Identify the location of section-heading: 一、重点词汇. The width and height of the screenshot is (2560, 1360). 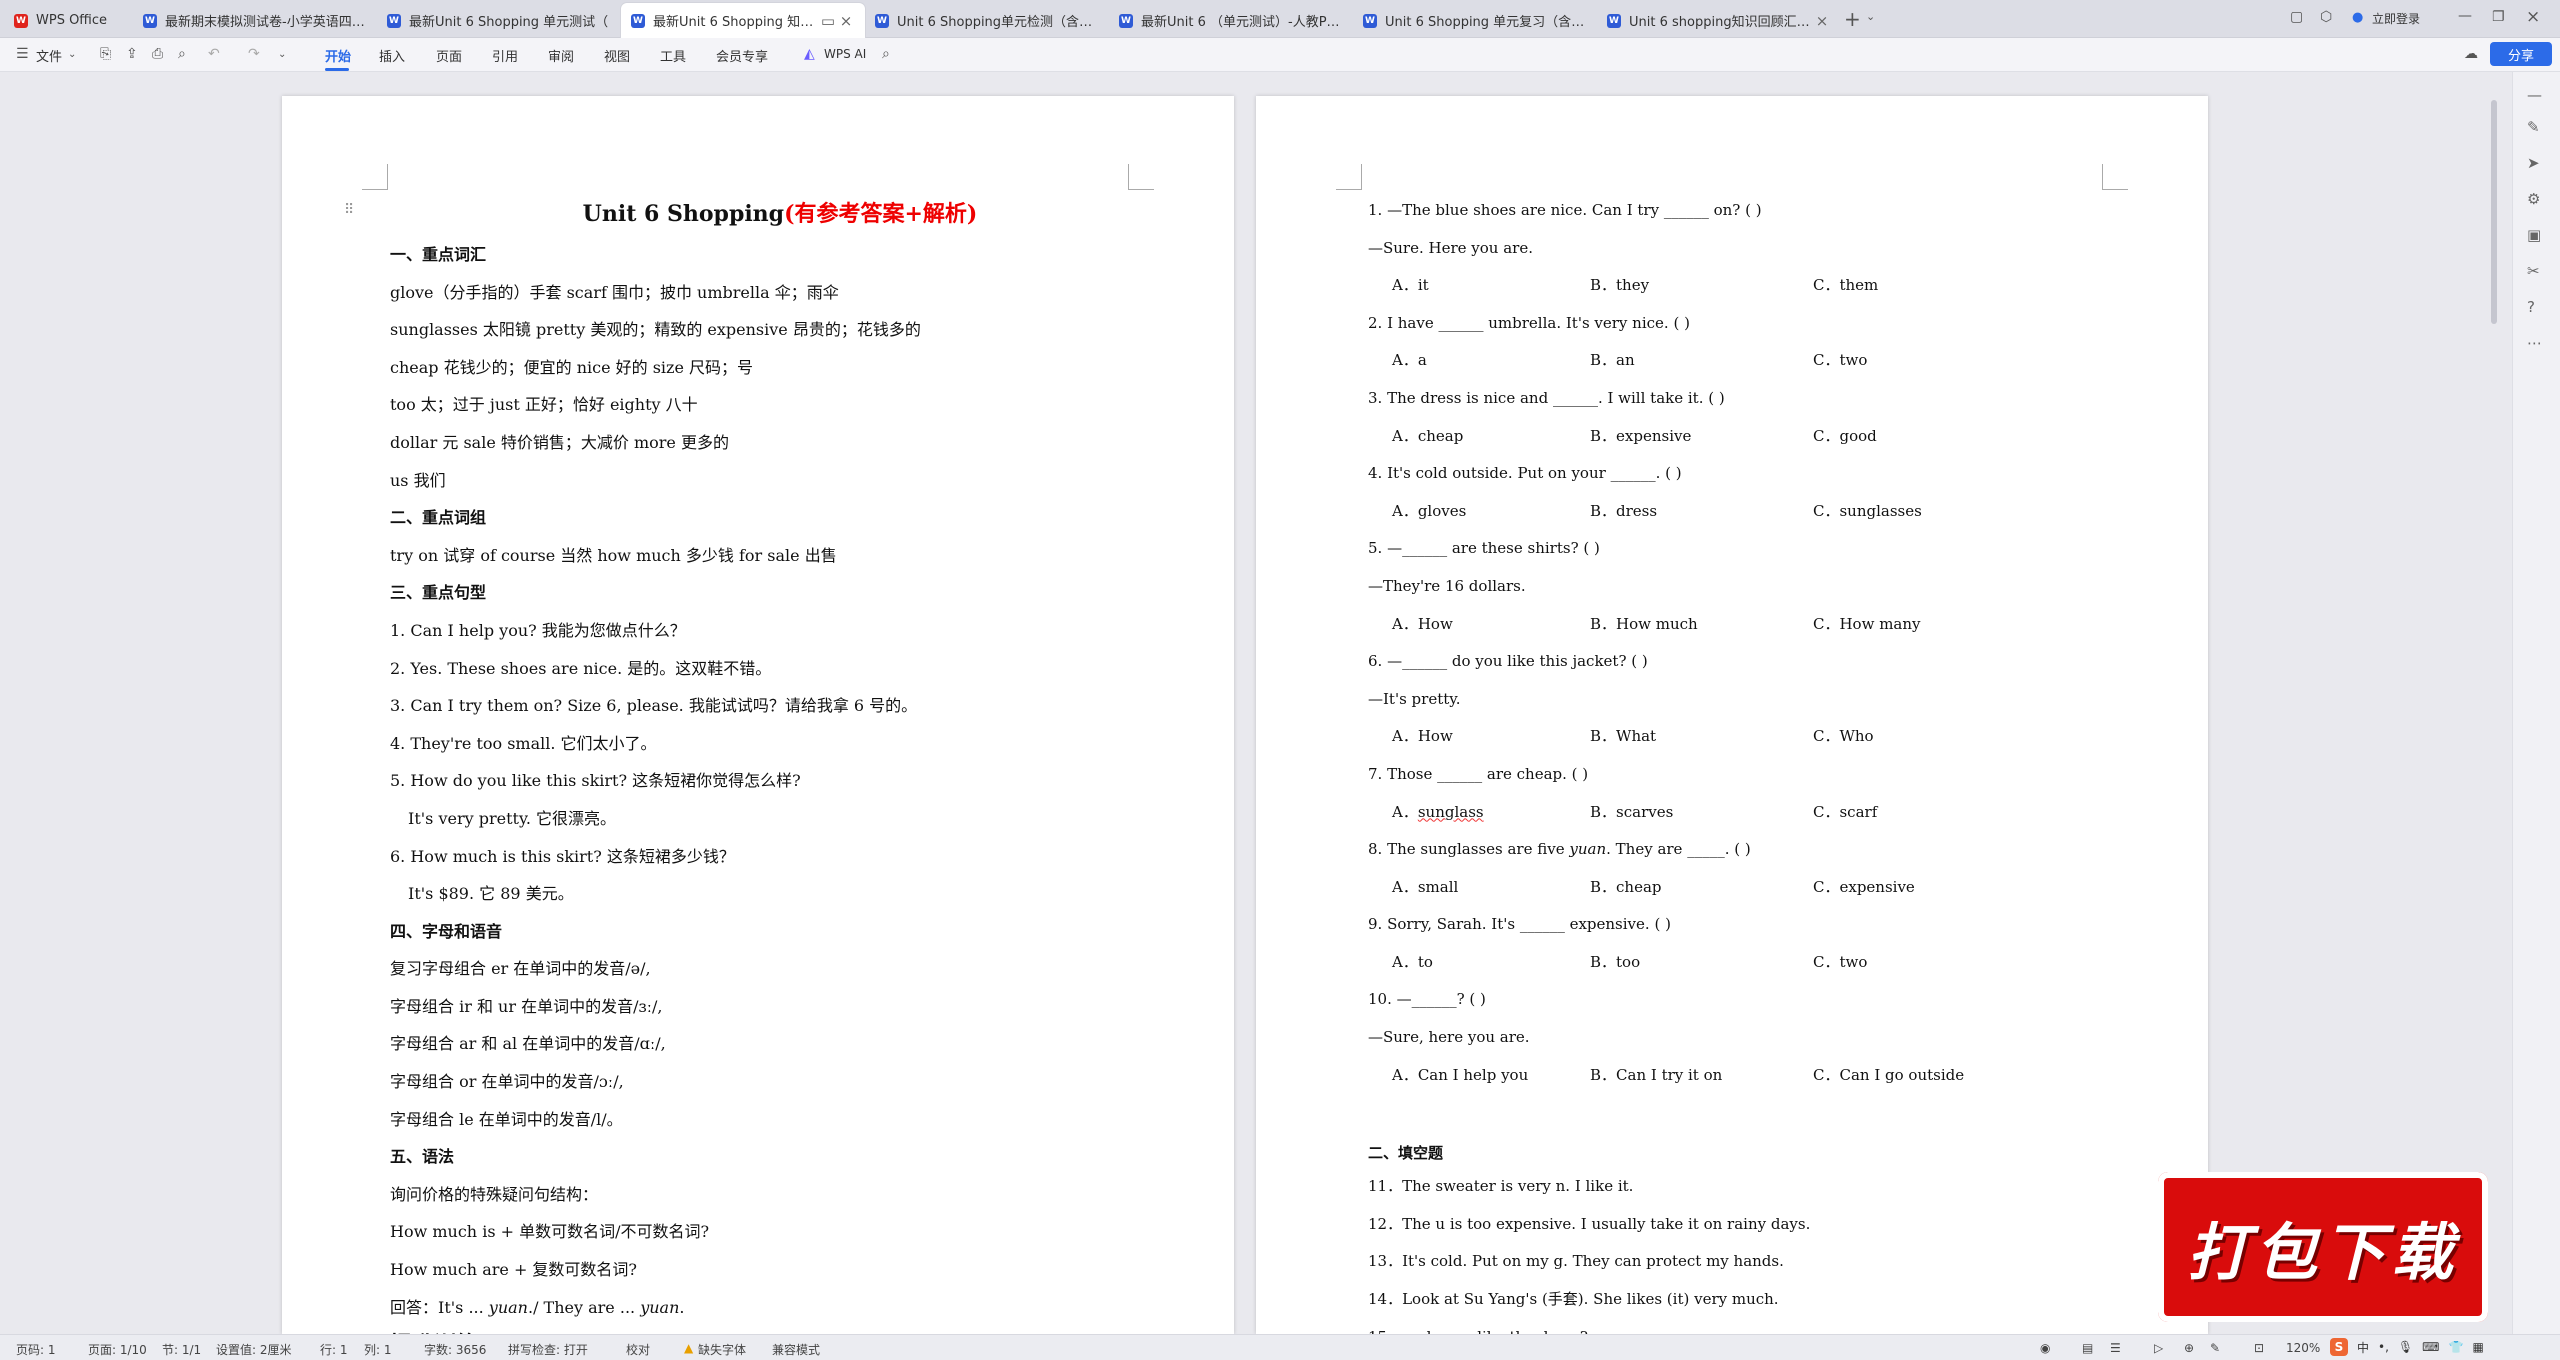
(438, 254).